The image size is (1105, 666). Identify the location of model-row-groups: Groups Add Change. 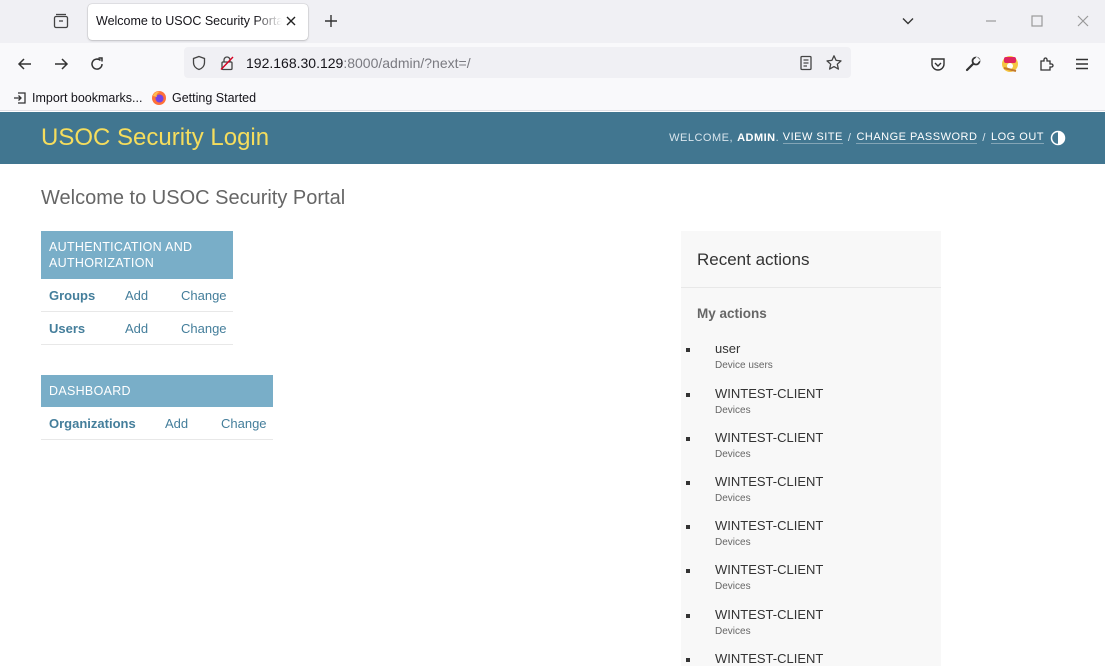
(137, 295).